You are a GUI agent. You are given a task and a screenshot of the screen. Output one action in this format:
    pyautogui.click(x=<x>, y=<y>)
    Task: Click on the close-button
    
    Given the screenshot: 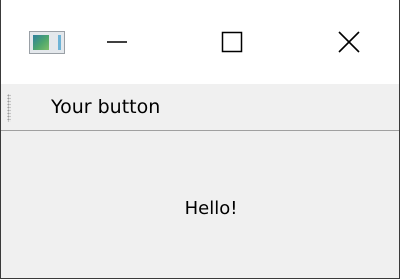 What is the action you would take?
    pyautogui.click(x=349, y=42)
    